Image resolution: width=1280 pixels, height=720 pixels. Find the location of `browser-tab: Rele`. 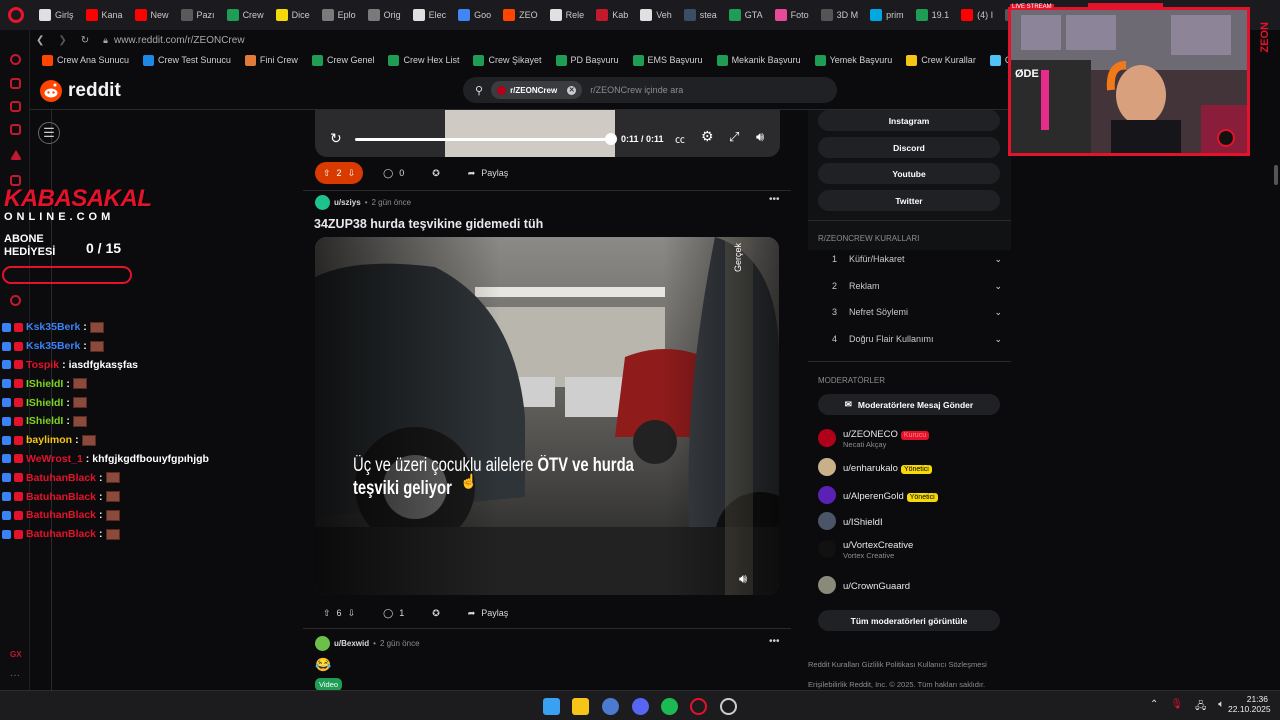

browser-tab: Rele is located at coordinates (567, 15).